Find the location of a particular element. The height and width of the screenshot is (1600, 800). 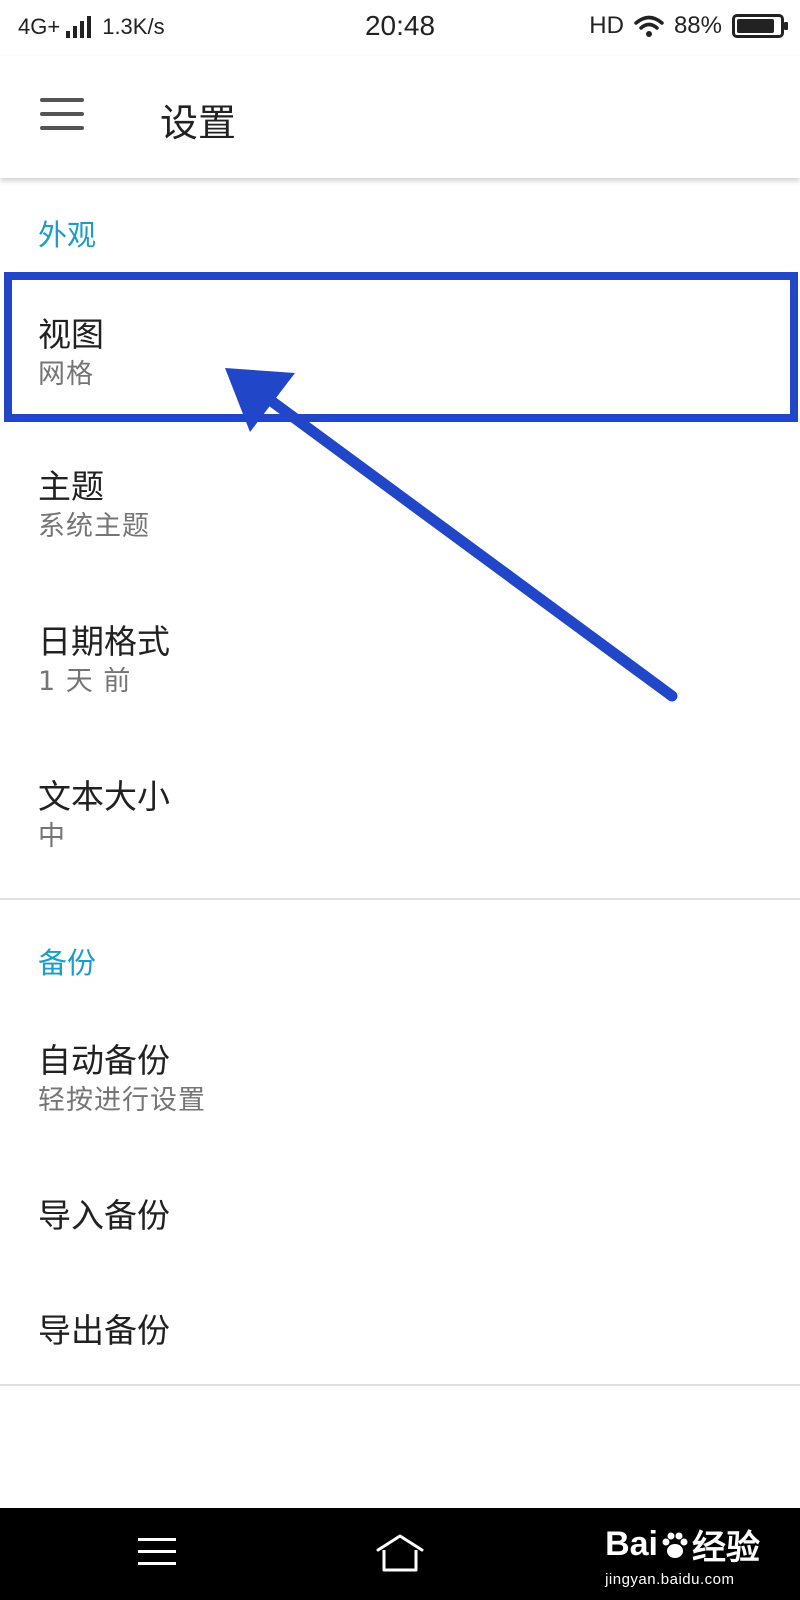

setting-item-auto-backup: 自动备份 轻按进行设置 is located at coordinates (400, 1075).